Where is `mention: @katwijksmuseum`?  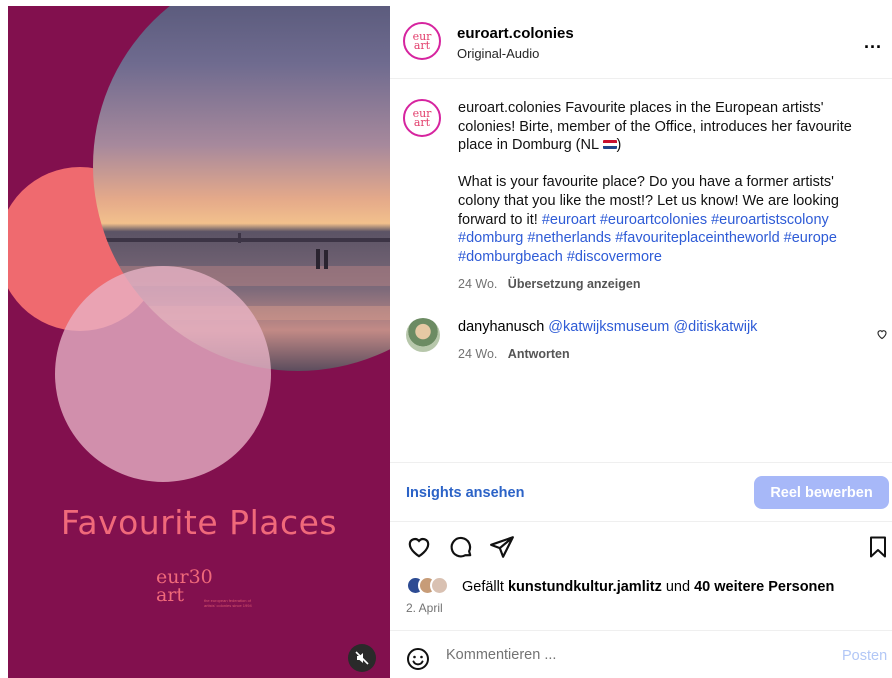 mention: @katwijksmuseum is located at coordinates (608, 327).